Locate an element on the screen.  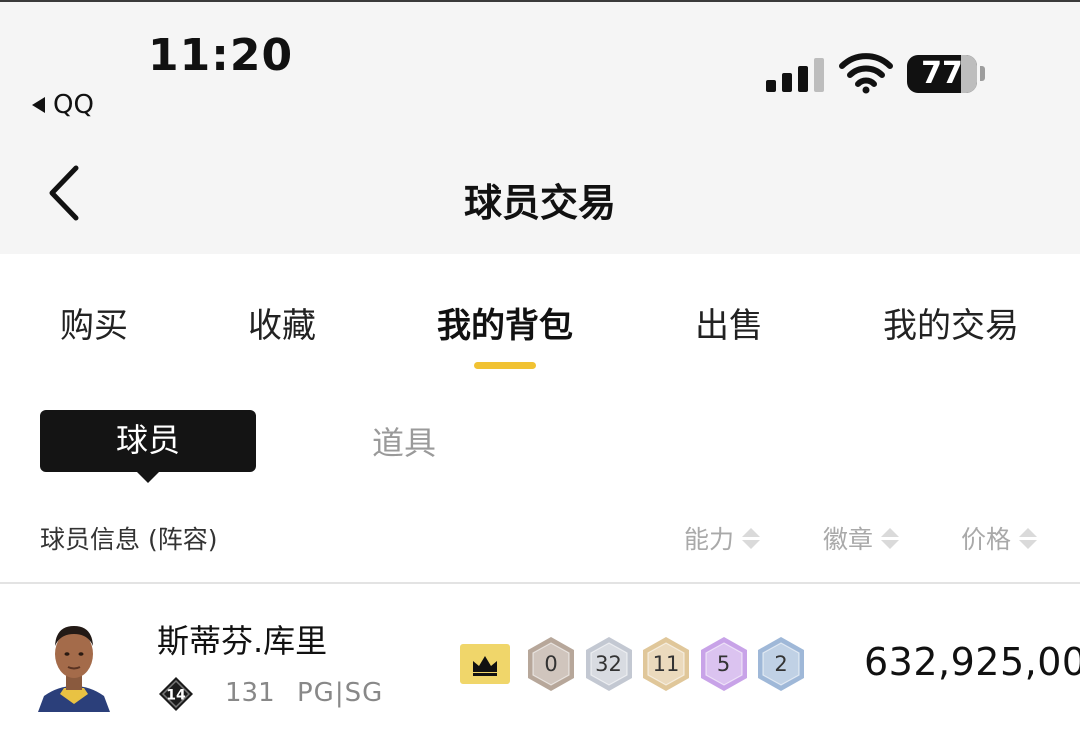
signal-icon is located at coordinates (795, 75).